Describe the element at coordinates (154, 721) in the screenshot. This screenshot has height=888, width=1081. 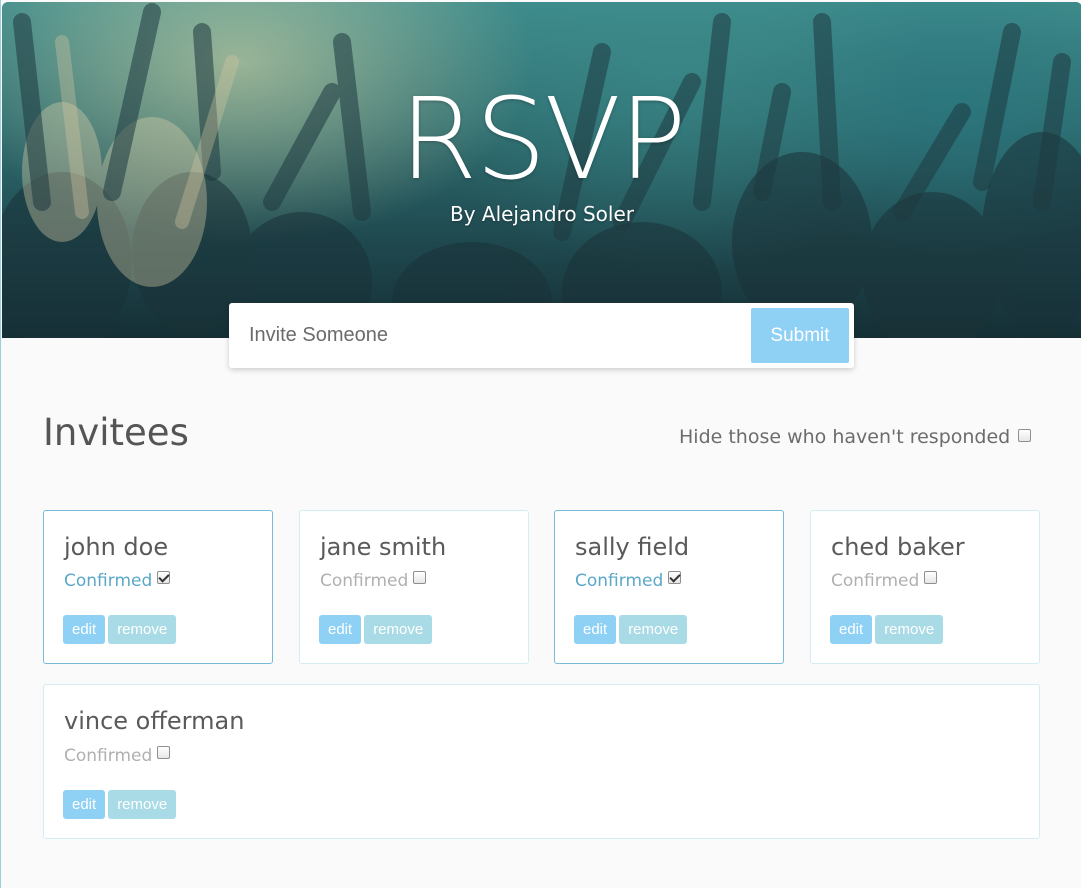
I see `guest-name: vince offerman` at that location.